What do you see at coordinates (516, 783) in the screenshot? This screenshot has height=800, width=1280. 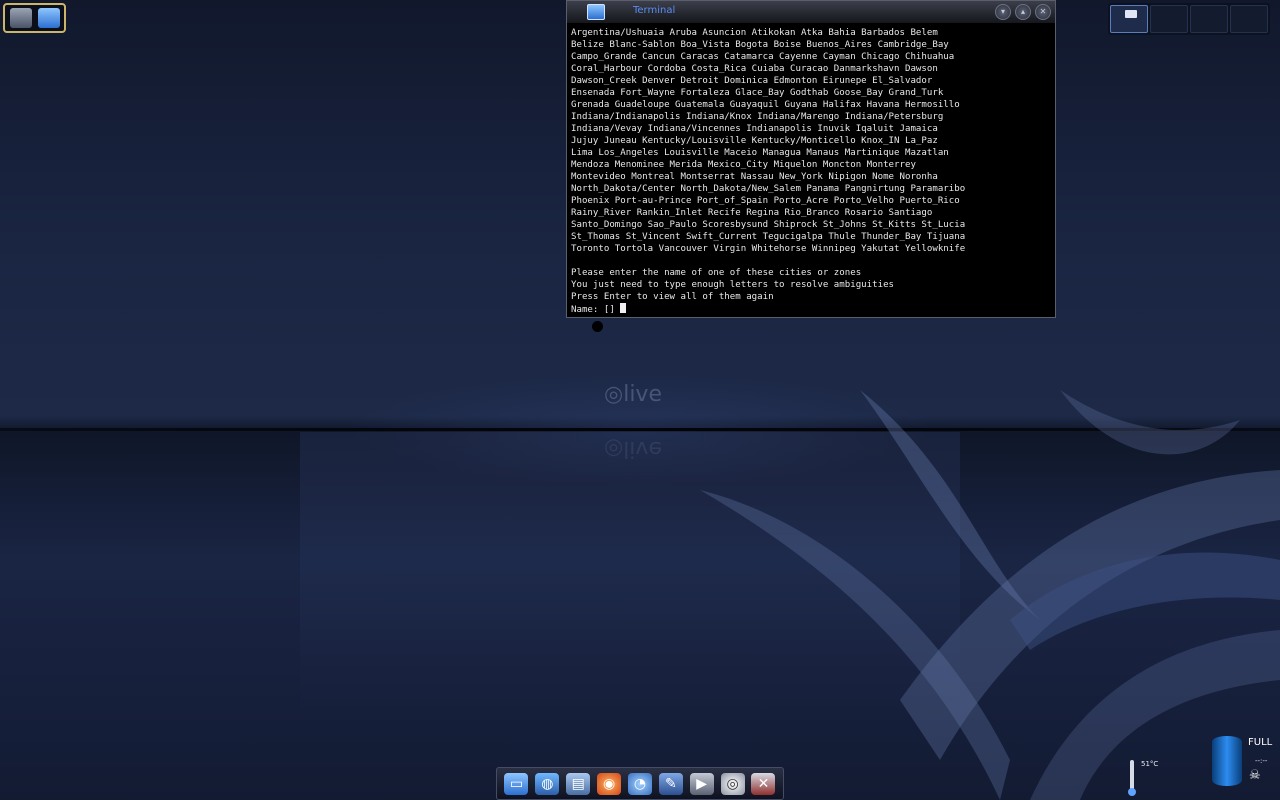 I see `computer-icon: ▭` at bounding box center [516, 783].